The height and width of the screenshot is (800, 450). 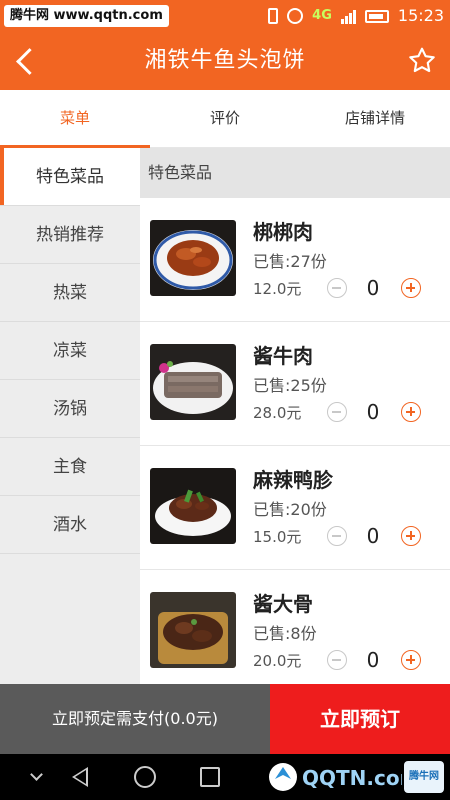 I want to click on category-item-hot-sales: 热销推荐, so click(x=70, y=235).